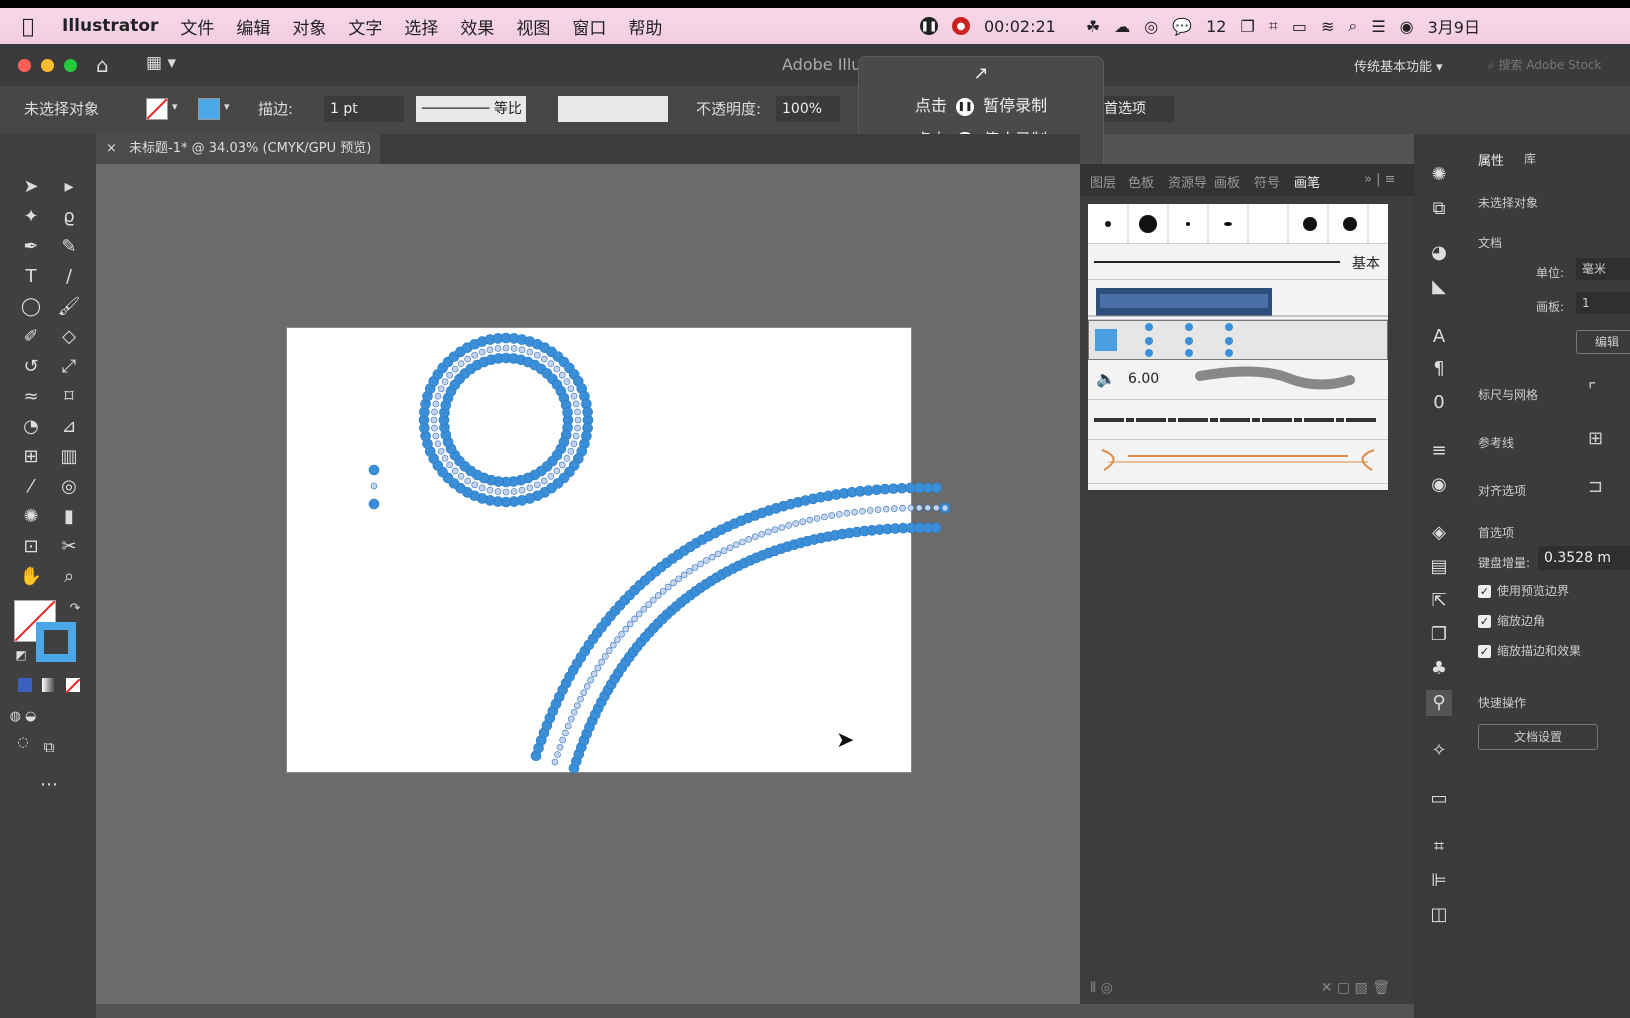 The height and width of the screenshot is (1018, 1630). Describe the element at coordinates (1603, 269) in the screenshot. I see `unit-select: 毫米` at that location.